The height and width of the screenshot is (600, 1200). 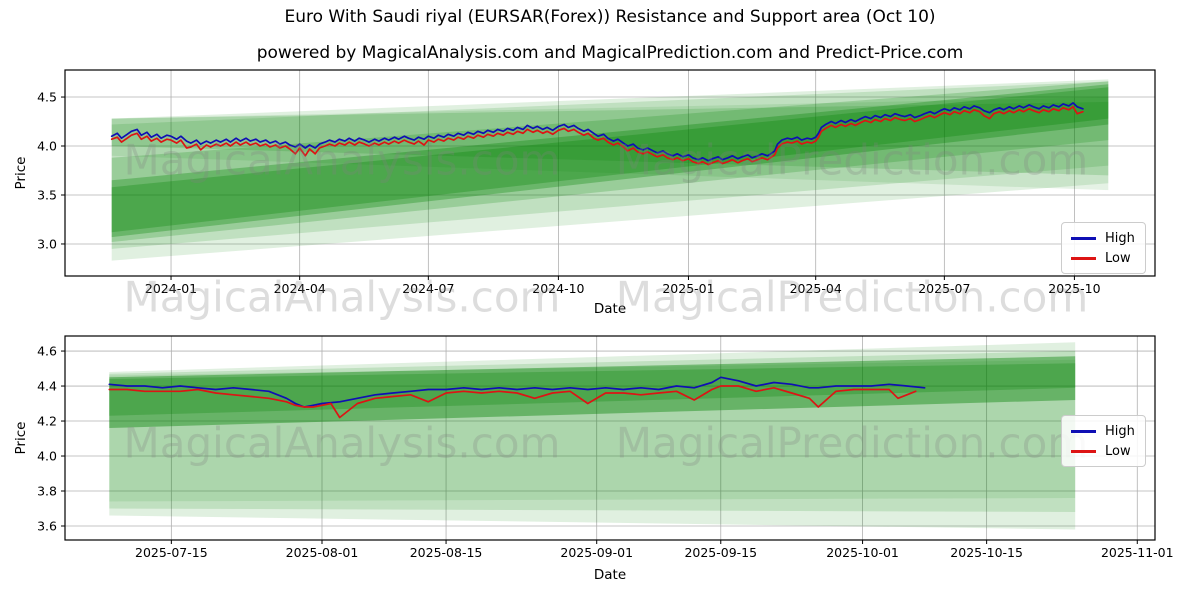 I want to click on x-tick-label: 2025-08-15, so click(x=446, y=552).